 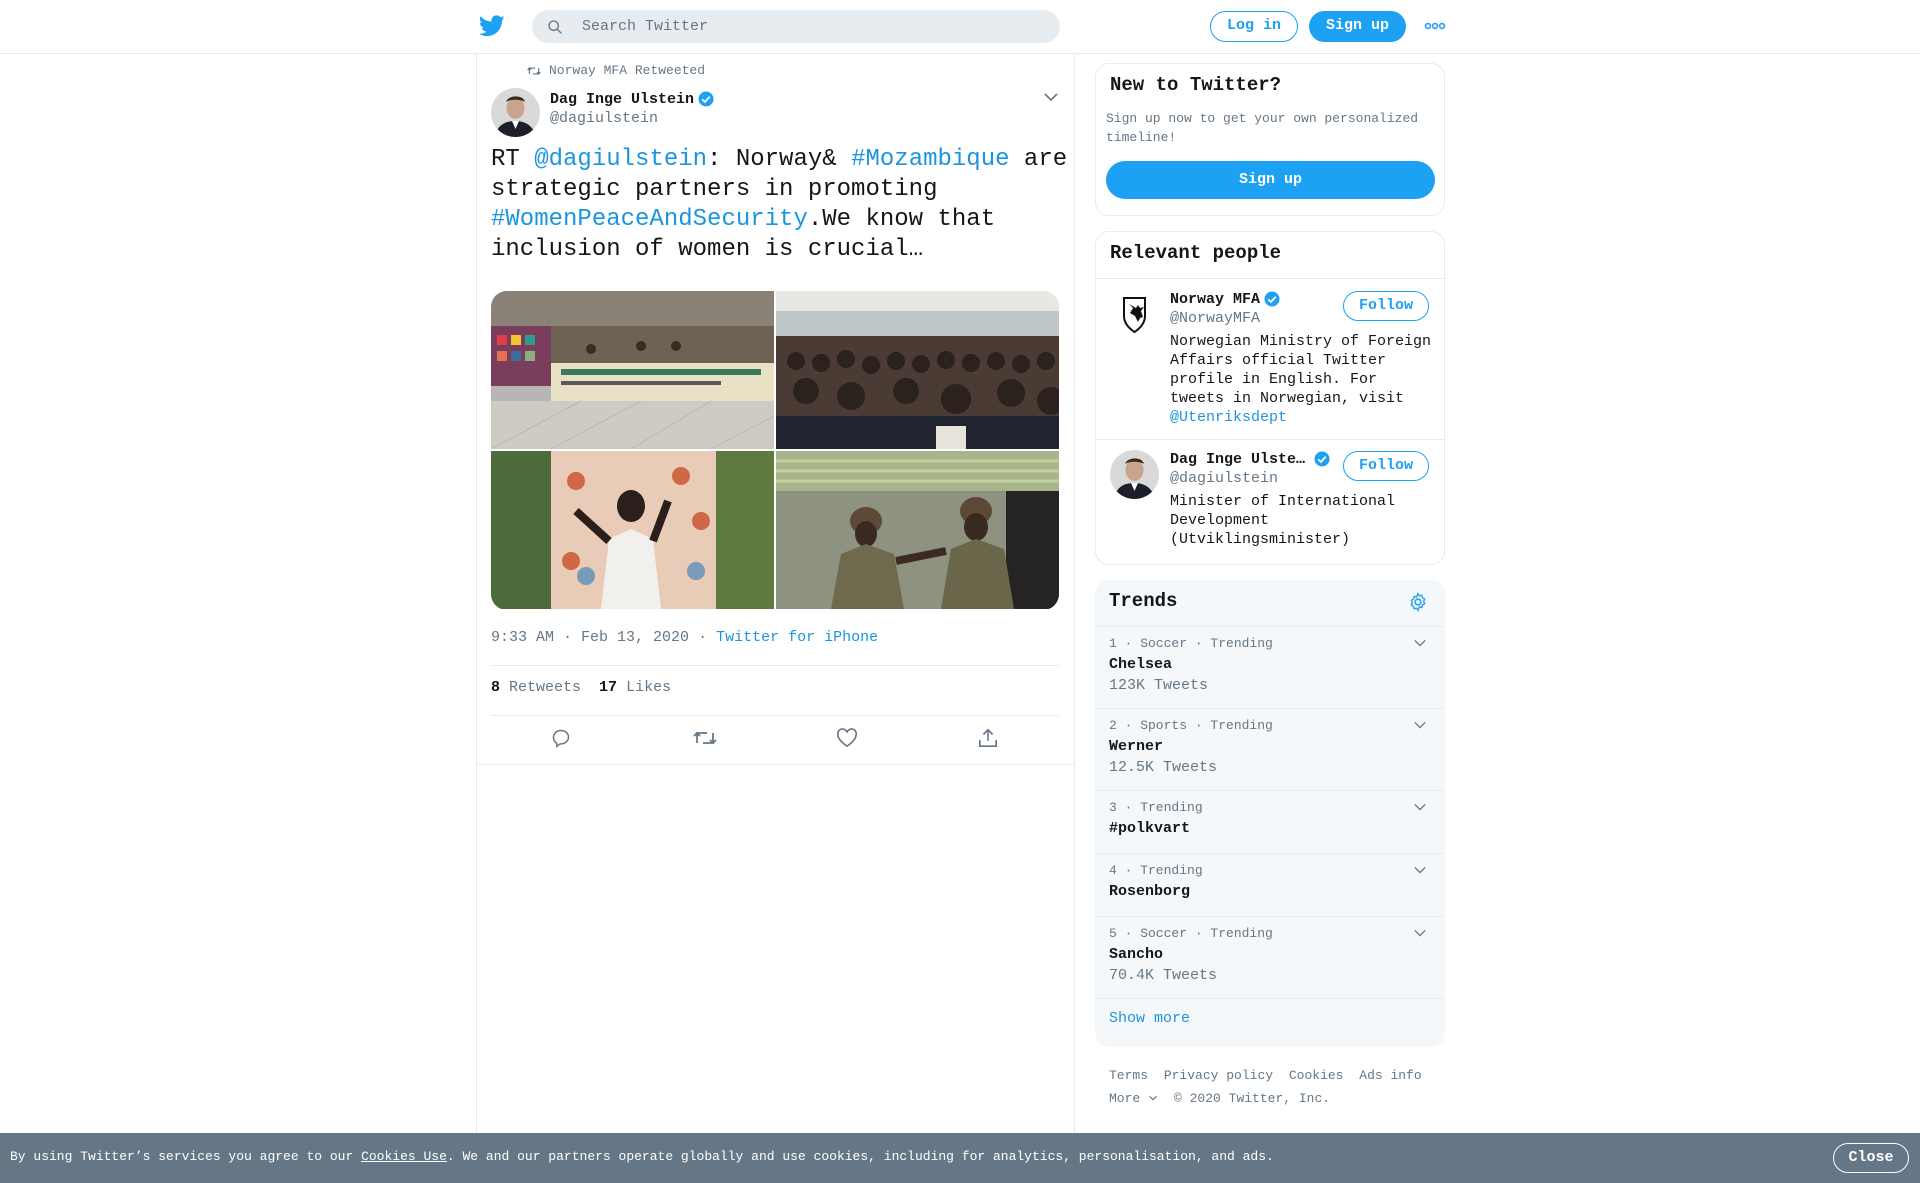 I want to click on reply-icon, so click(x=561, y=740).